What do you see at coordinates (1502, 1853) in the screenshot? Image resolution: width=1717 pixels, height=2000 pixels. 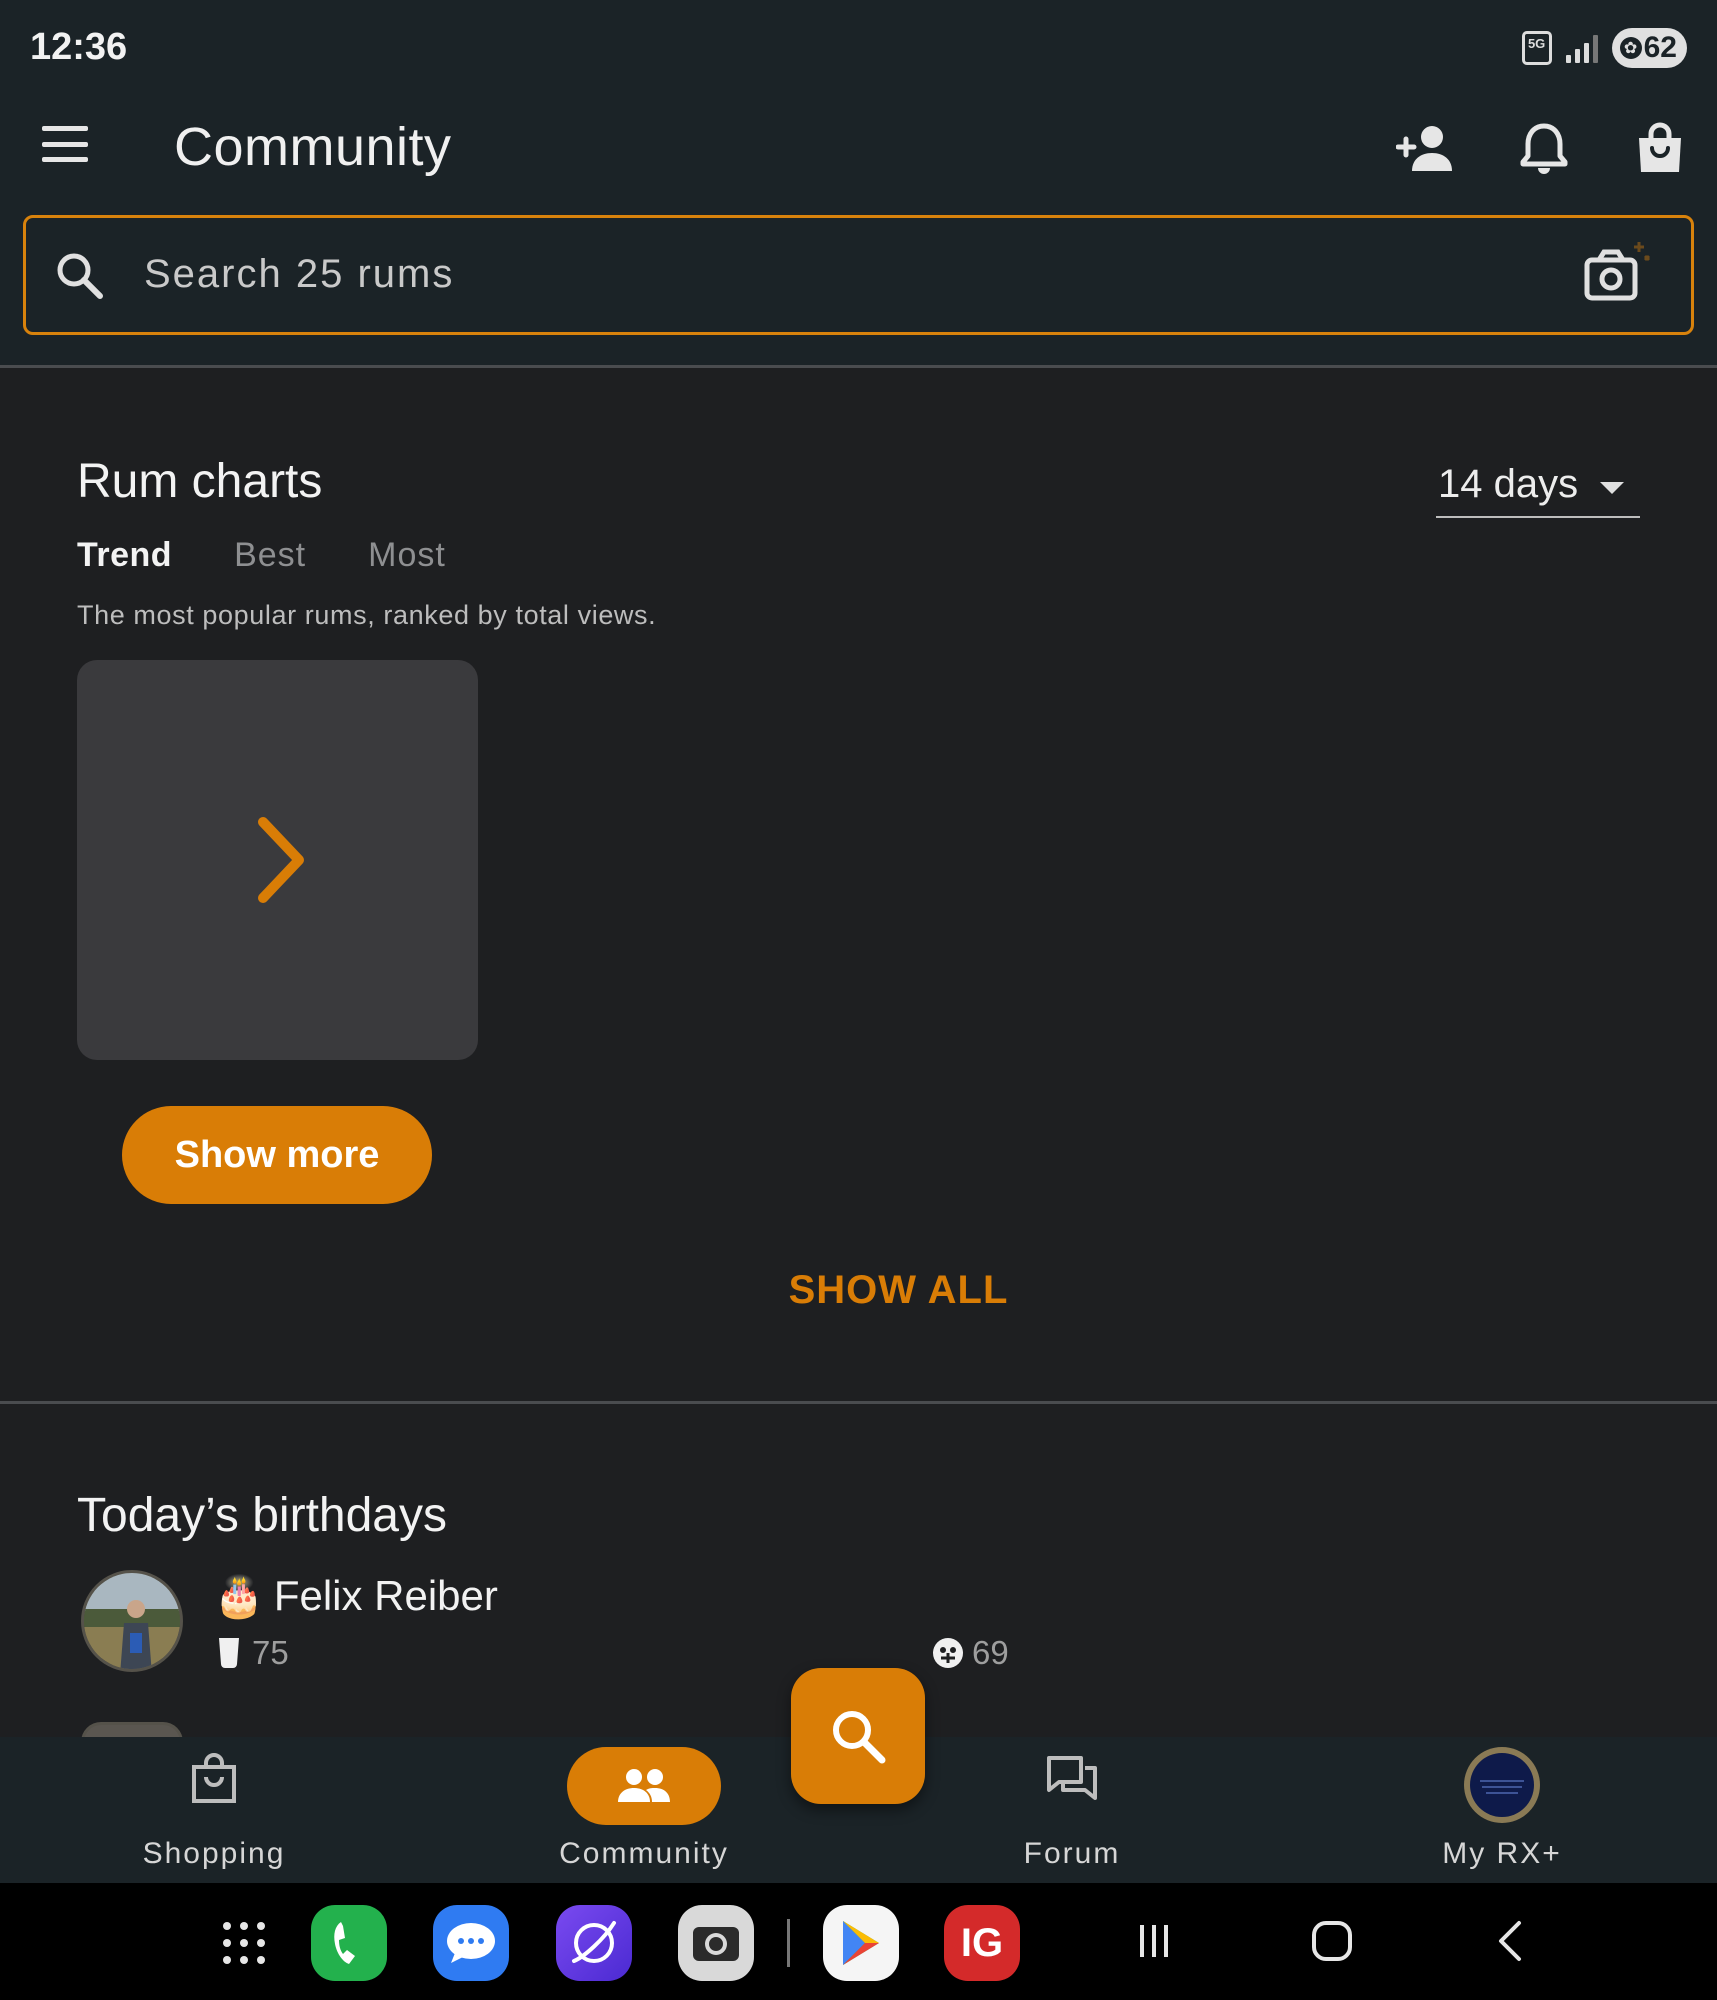 I see `nav-my-rx-label: My RX+` at bounding box center [1502, 1853].